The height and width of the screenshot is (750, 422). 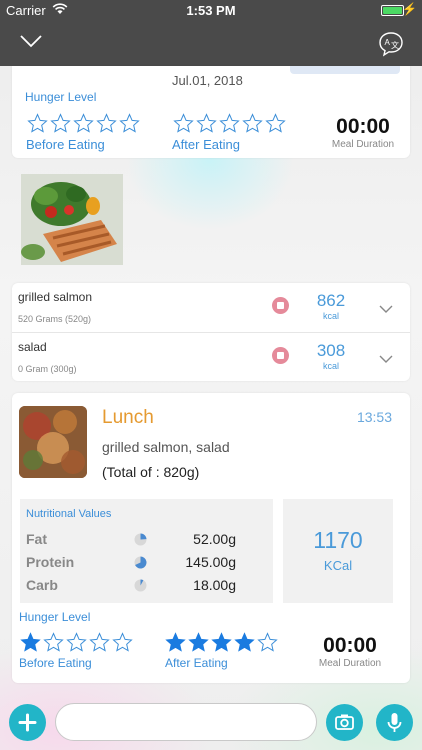 I want to click on composer-bar, so click(x=211, y=722).